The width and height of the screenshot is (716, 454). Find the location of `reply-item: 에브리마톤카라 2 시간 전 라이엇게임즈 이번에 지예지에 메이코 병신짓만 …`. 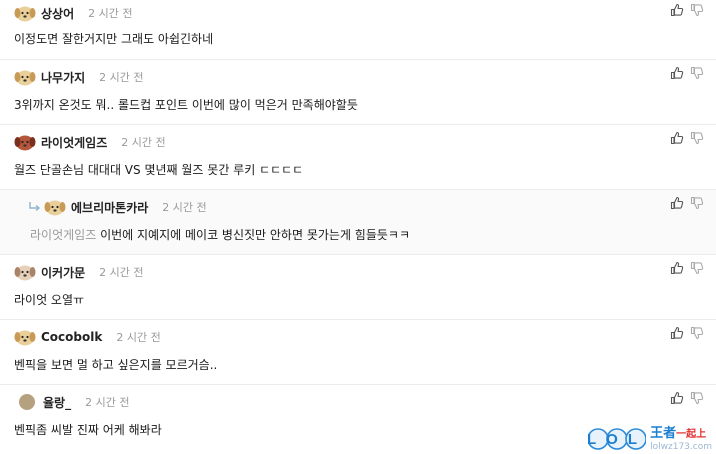

reply-item: 에브리마톤카라 2 시간 전 라이엇게임즈 이번에 지예지에 메이코 병신짓만 … is located at coordinates (358, 222).